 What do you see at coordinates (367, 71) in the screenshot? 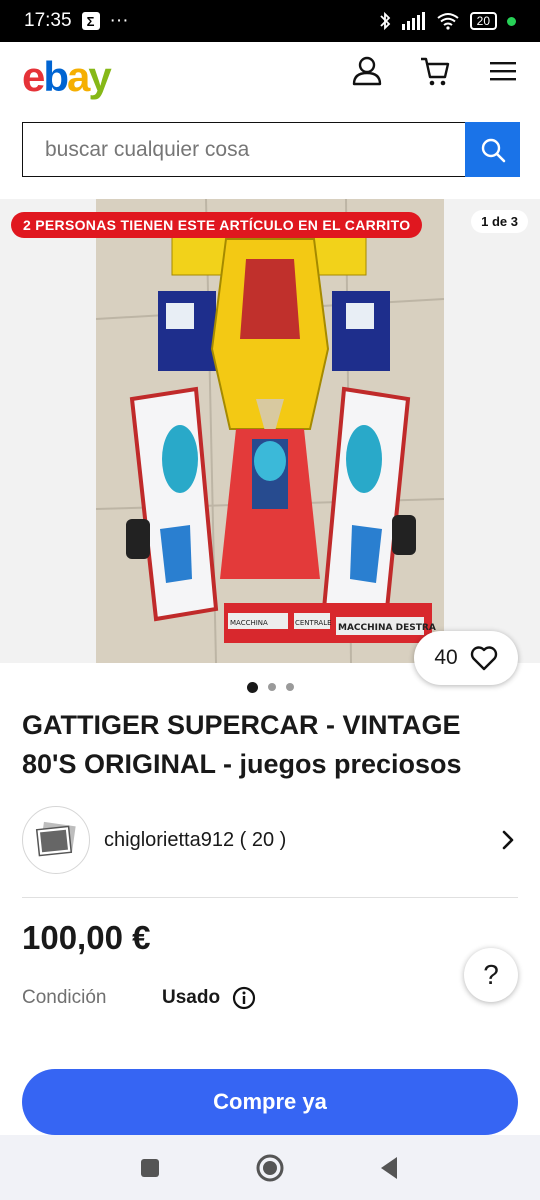
I see `account-icon` at bounding box center [367, 71].